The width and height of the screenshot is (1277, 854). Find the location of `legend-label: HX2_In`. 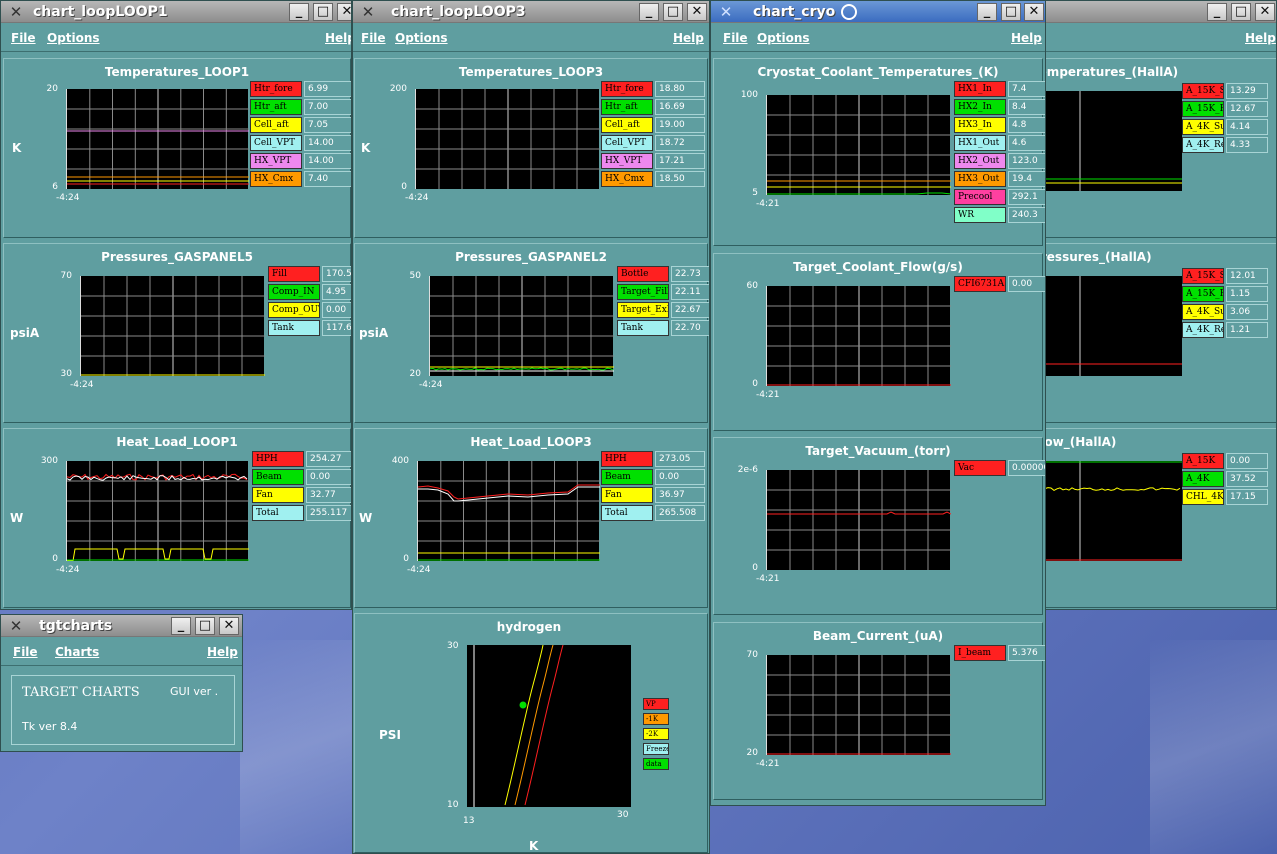

legend-label: HX2_In is located at coordinates (980, 107).